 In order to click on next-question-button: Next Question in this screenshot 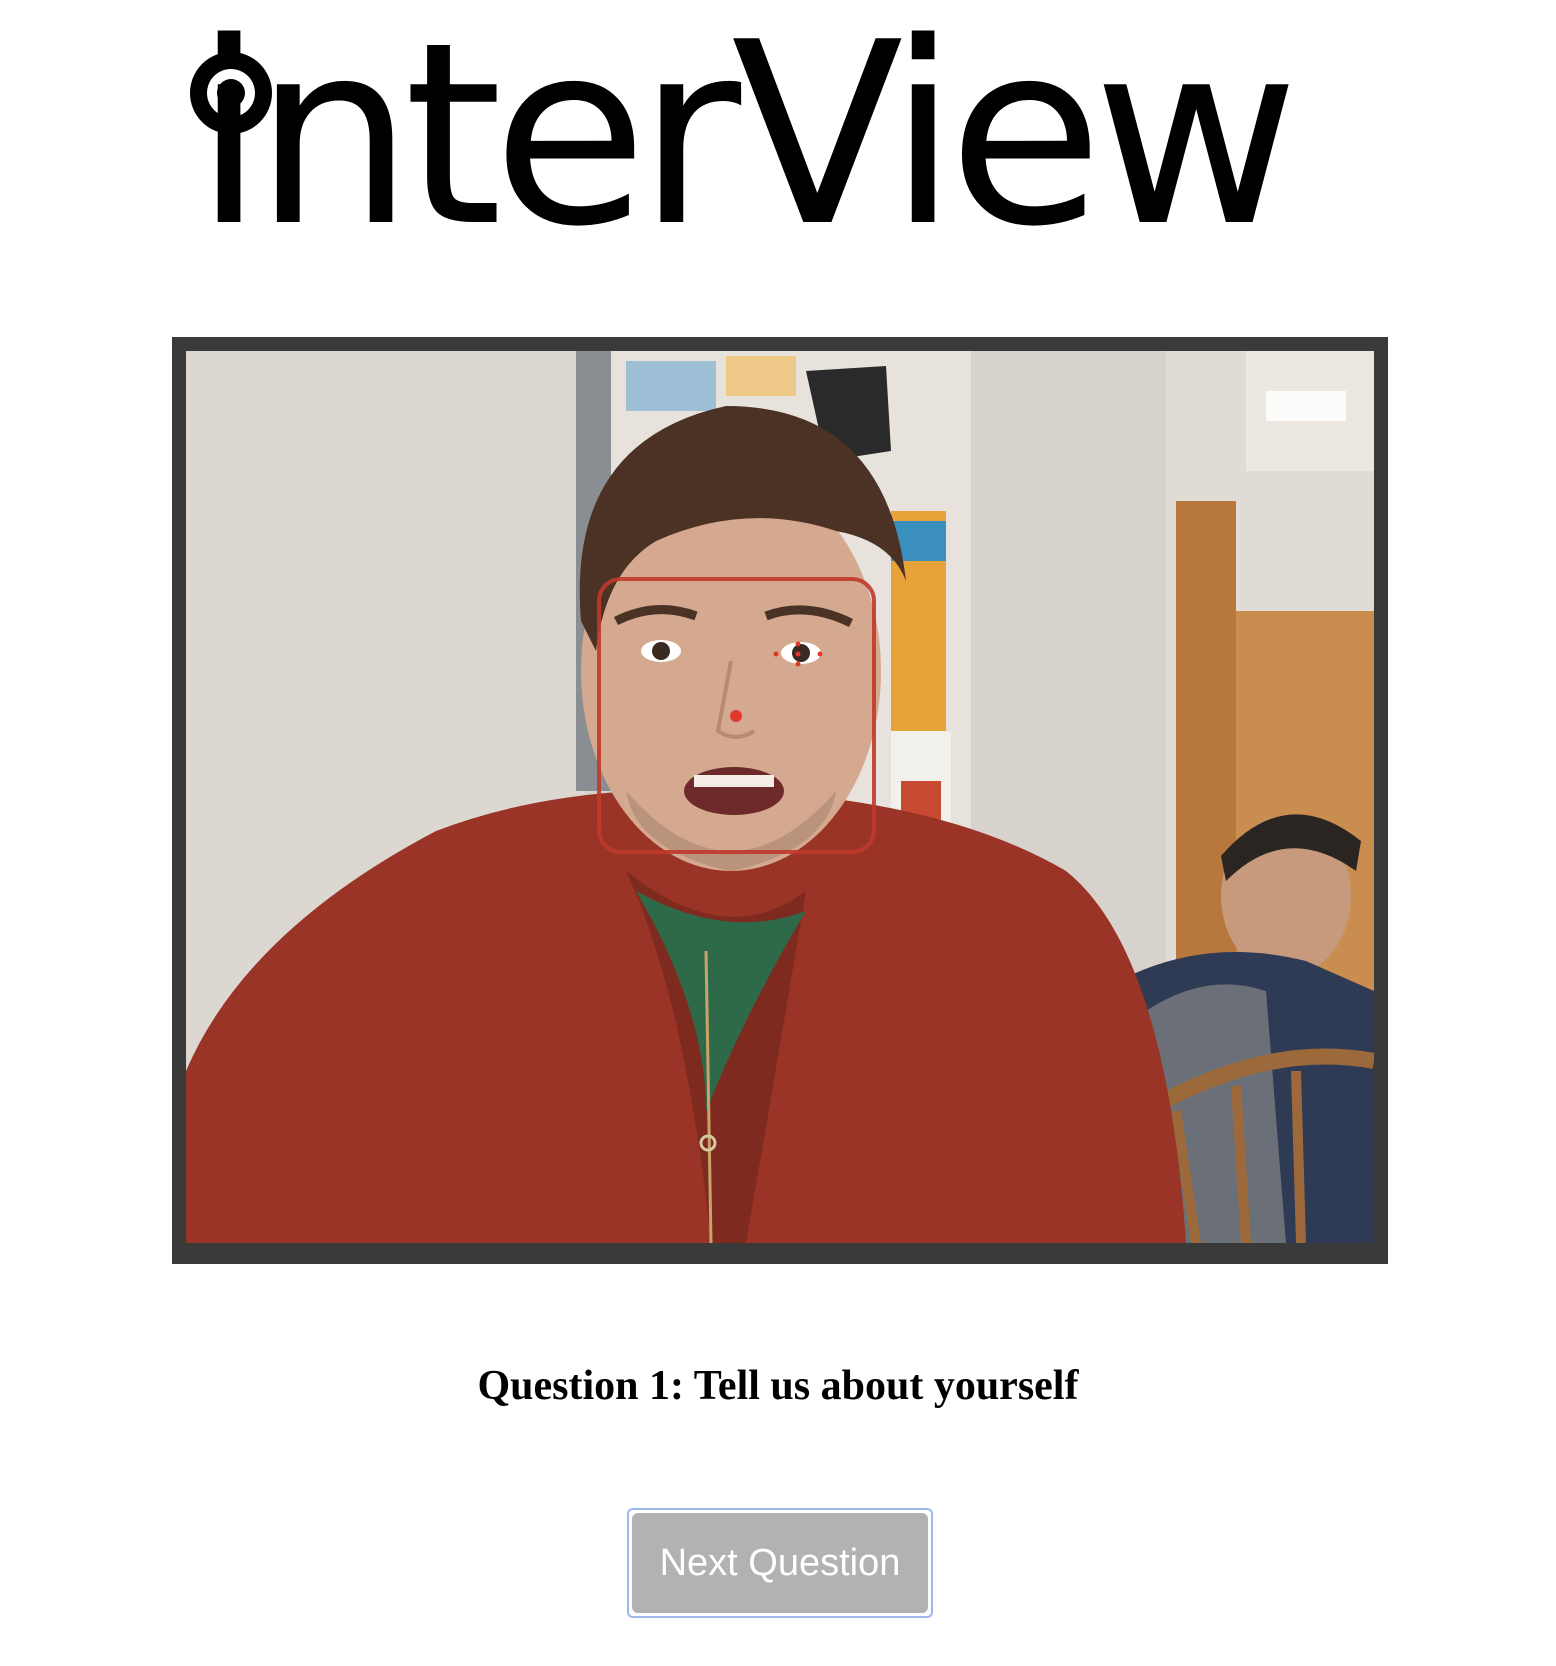, I will do `click(780, 1563)`.